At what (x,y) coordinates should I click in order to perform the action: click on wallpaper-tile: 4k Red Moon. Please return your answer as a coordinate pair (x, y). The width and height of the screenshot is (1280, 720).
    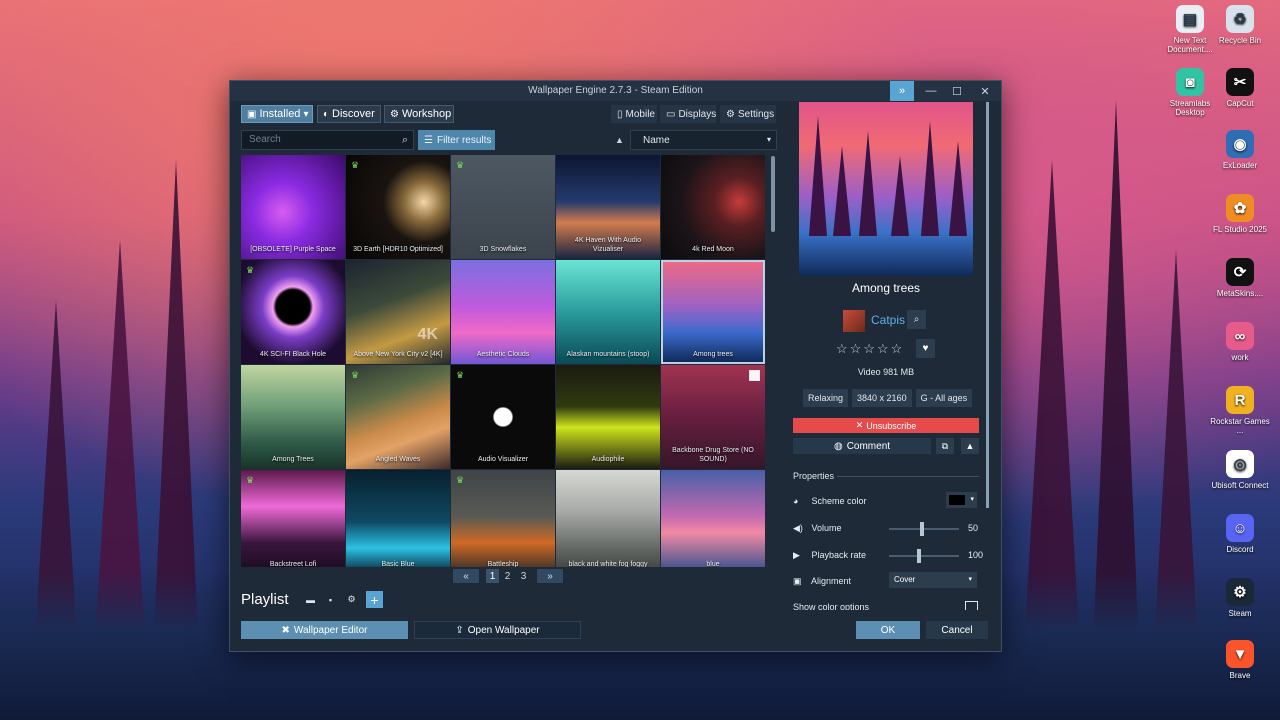
    Looking at the image, I should click on (713, 207).